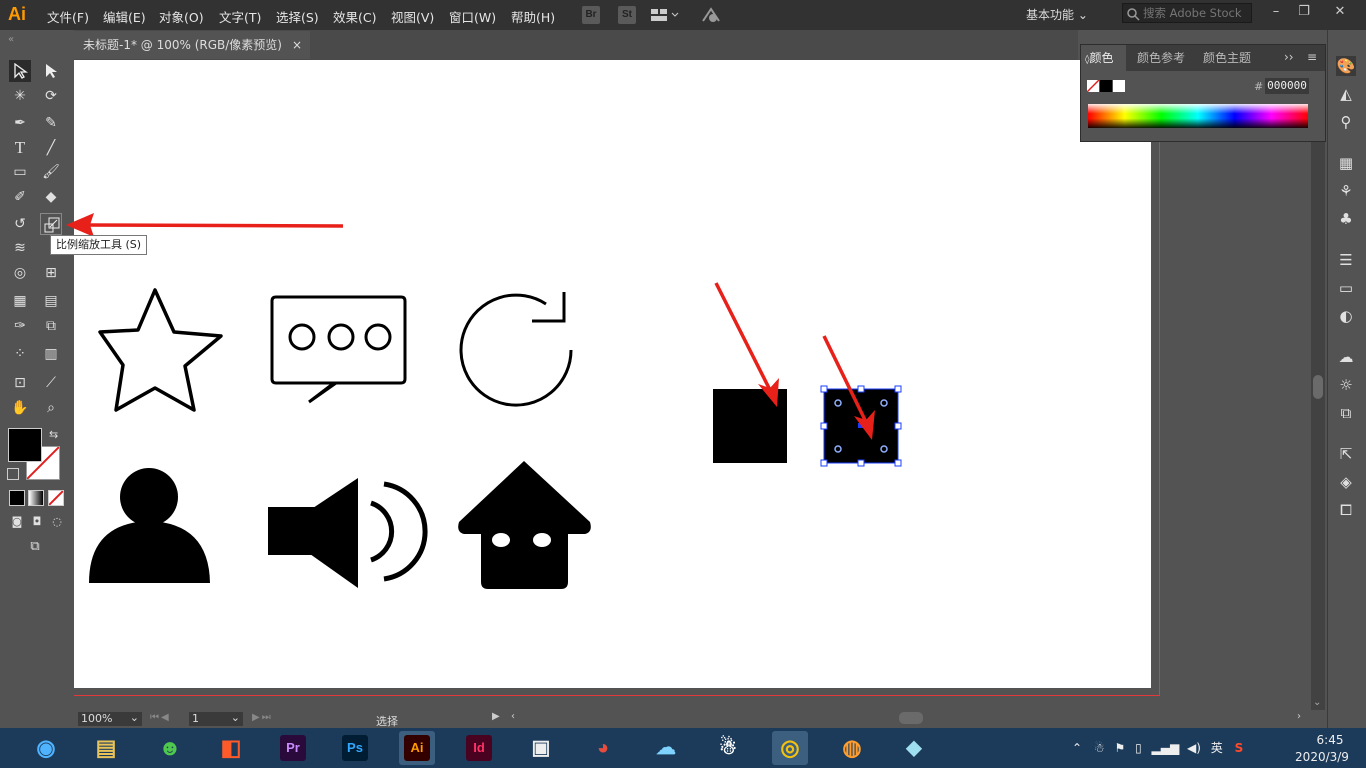  I want to click on artboard-number: 1, so click(195, 718).